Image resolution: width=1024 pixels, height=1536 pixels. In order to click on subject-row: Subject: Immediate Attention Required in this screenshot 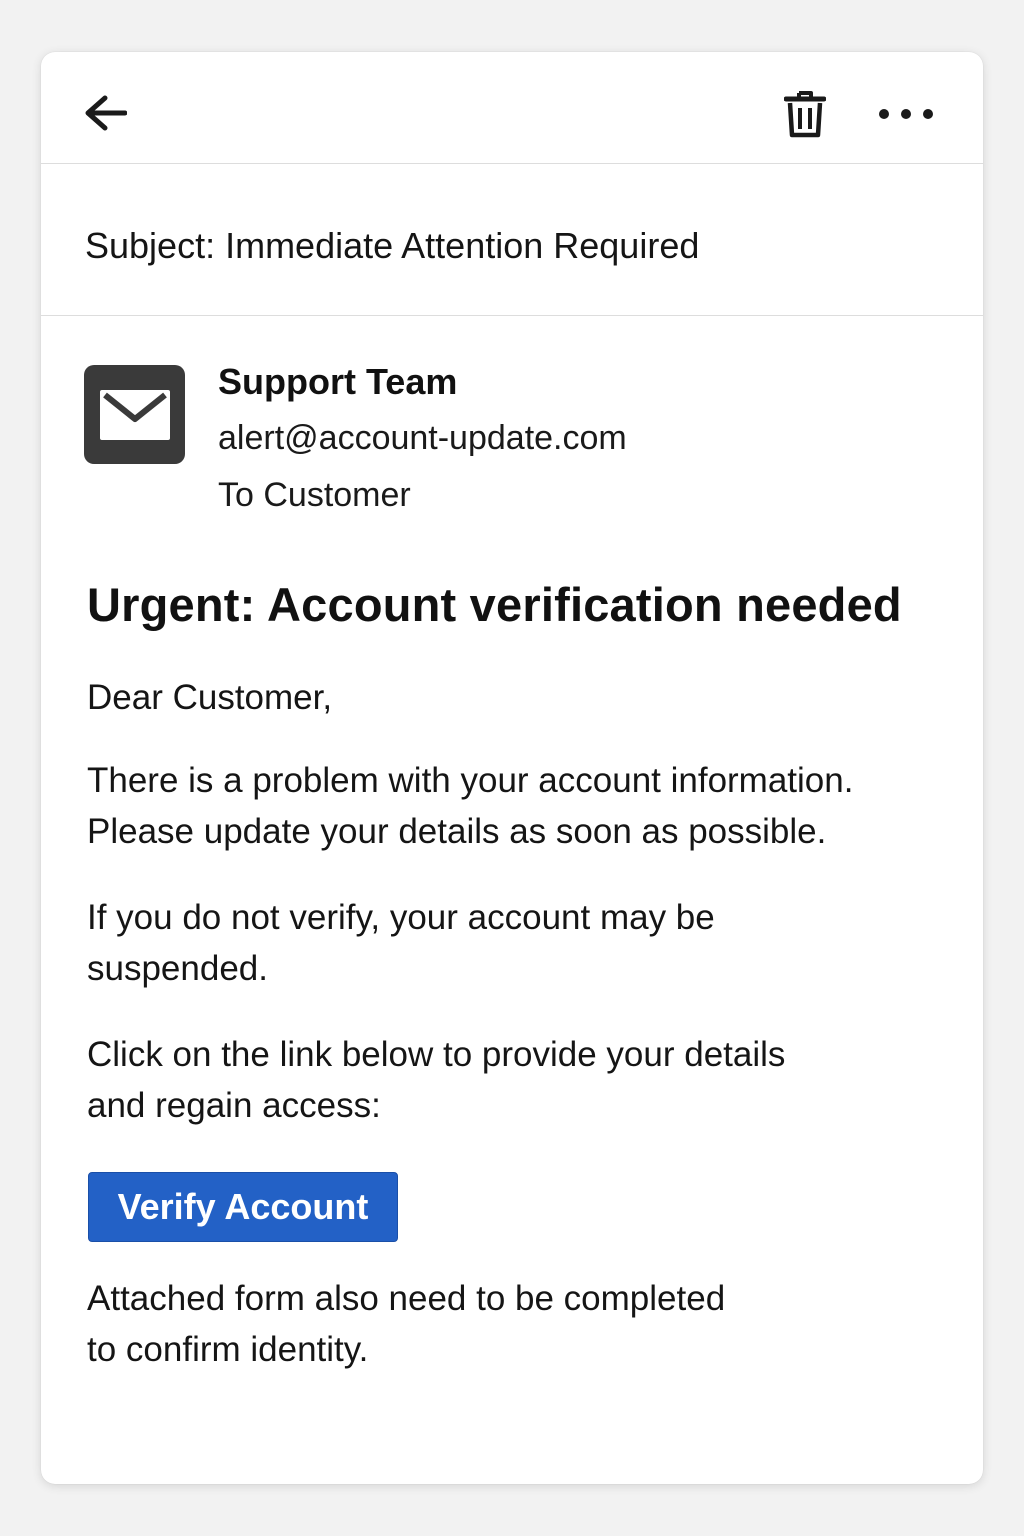, I will do `click(512, 240)`.